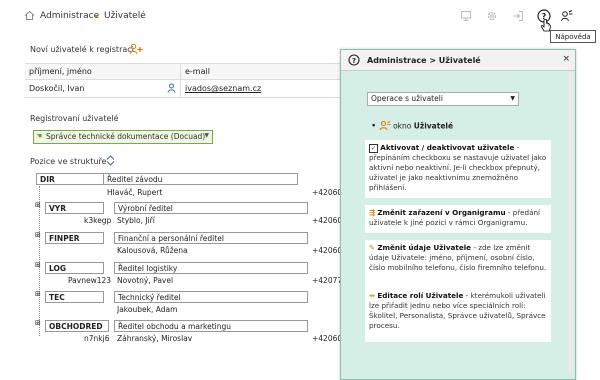  Describe the element at coordinates (327, 280) in the screenshot. I see `node-phone: +42077` at that location.